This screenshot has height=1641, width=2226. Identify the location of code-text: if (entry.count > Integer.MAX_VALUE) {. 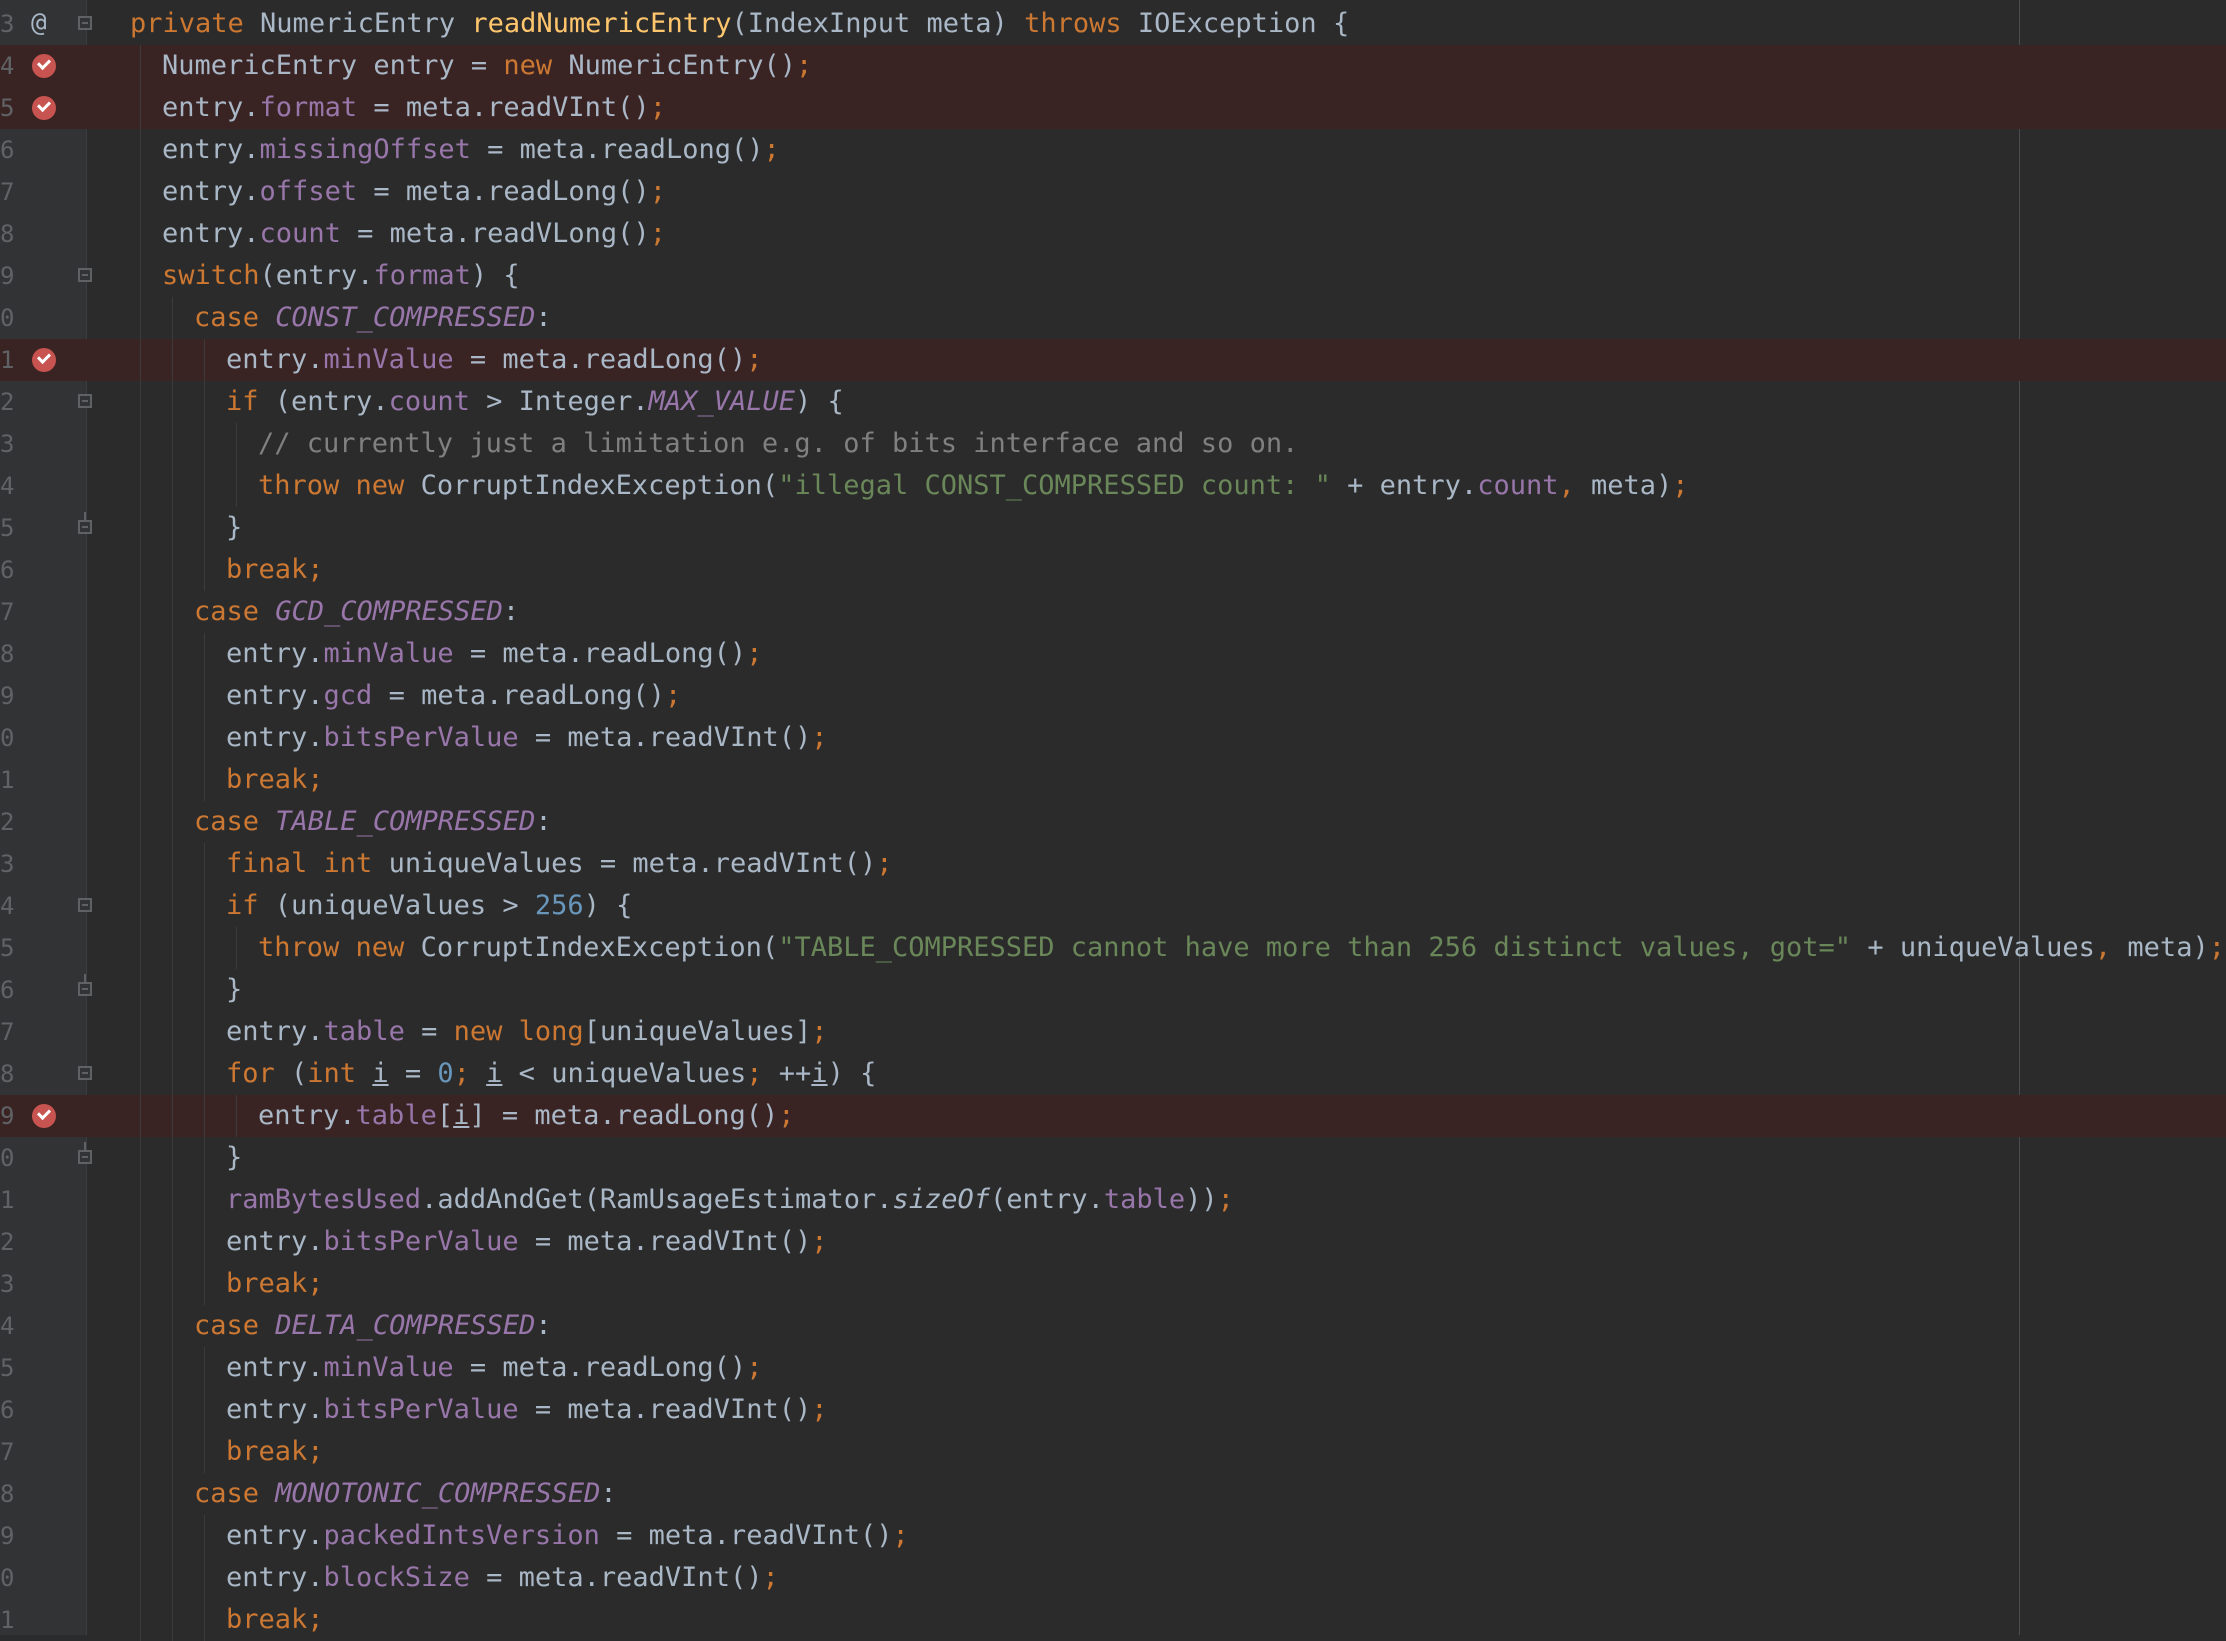
(535, 402).